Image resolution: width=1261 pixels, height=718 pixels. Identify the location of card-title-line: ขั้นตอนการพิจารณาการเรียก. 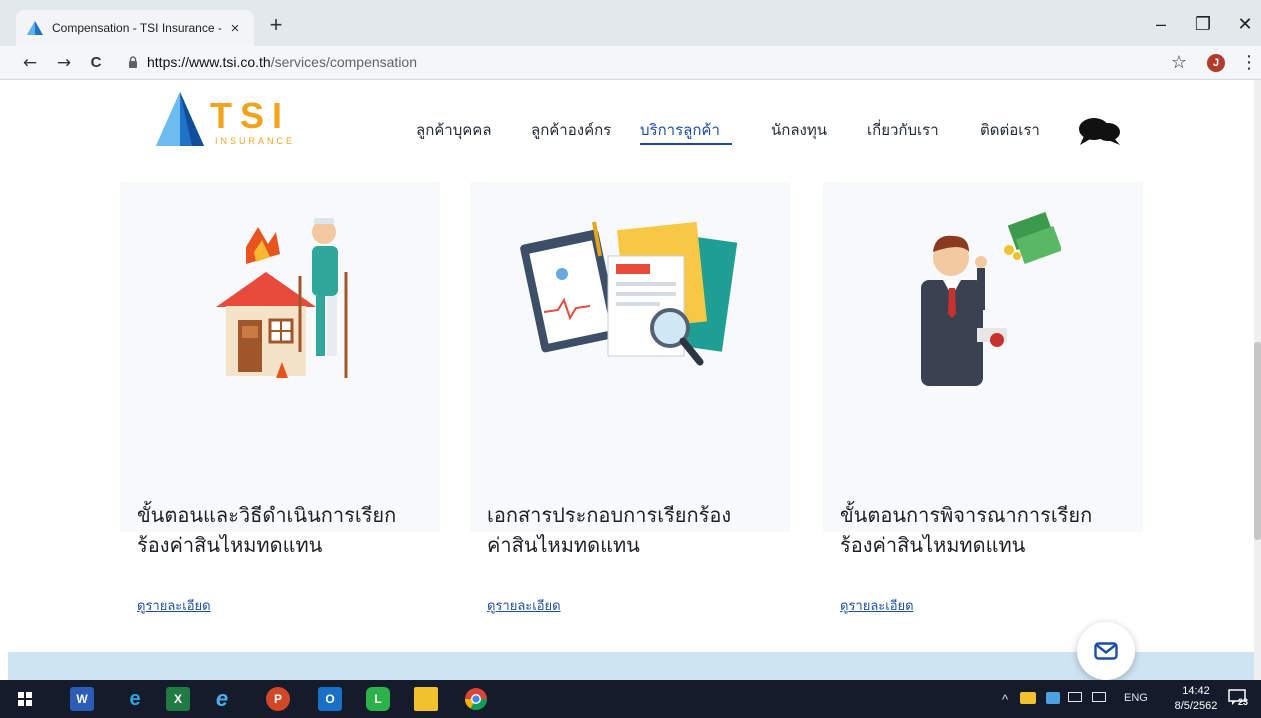
(966, 515).